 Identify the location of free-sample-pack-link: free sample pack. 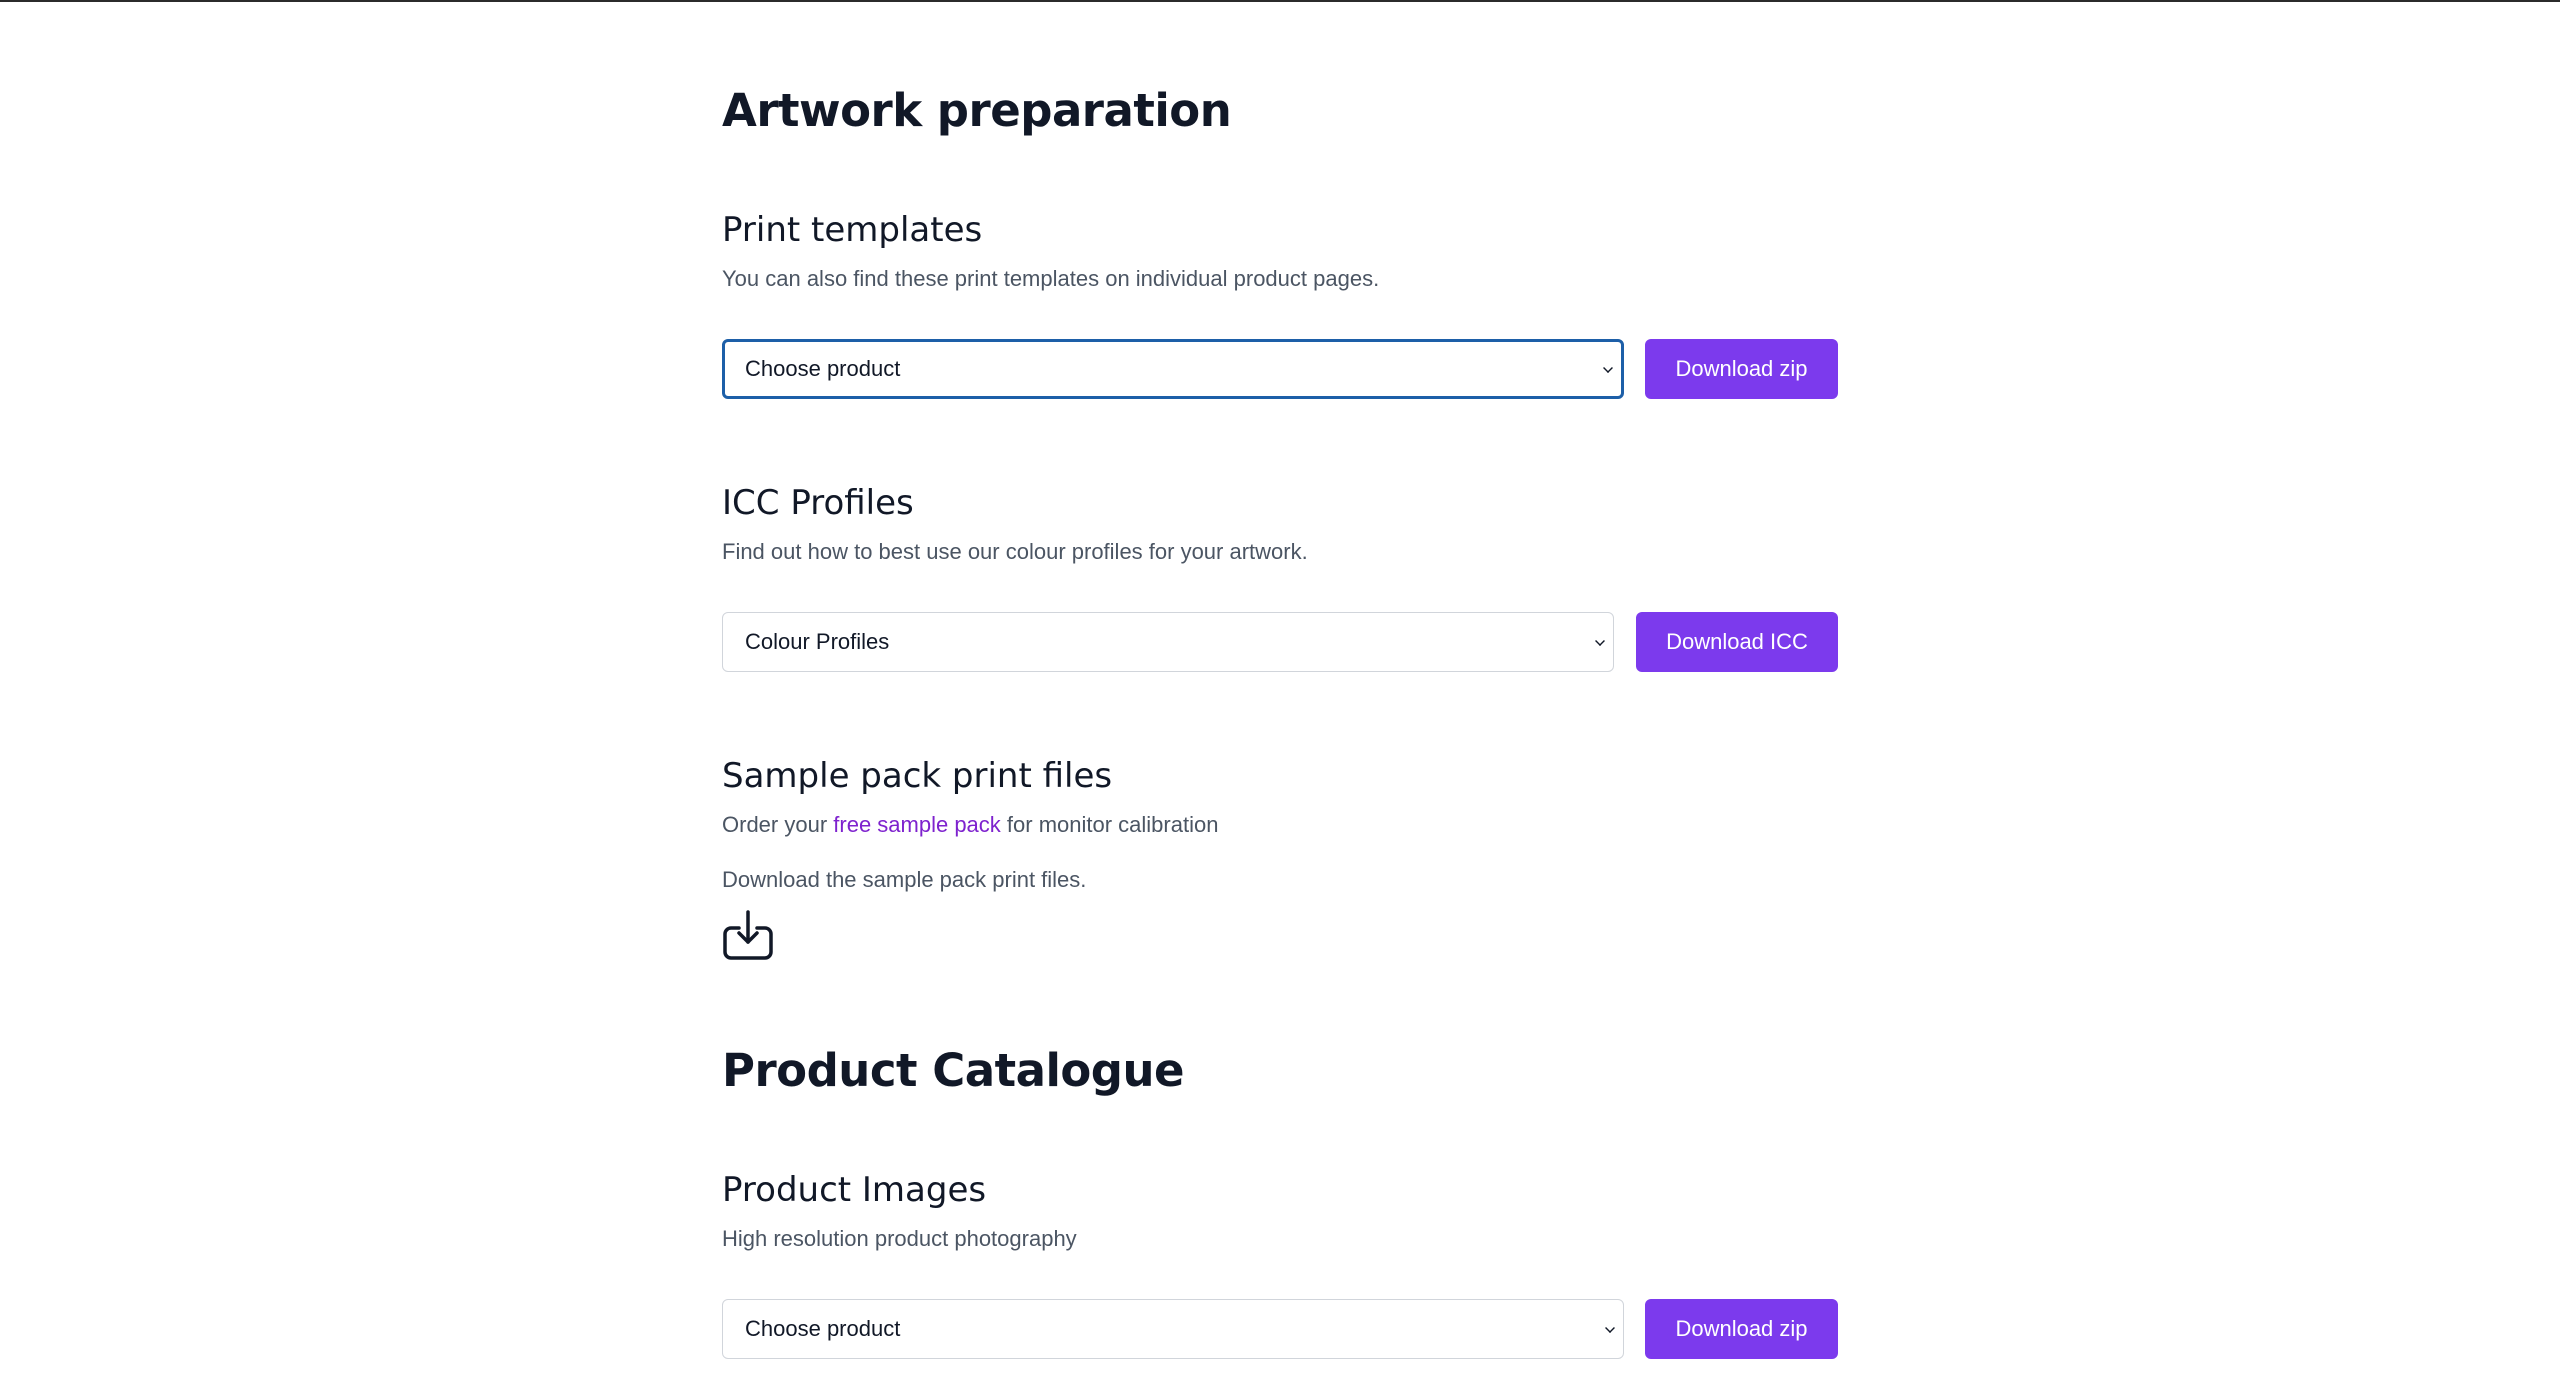
(917, 824).